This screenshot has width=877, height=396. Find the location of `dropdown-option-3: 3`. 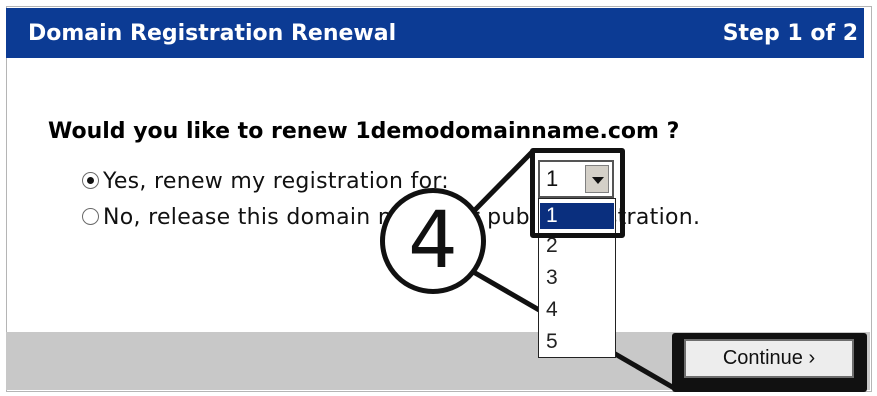

dropdown-option-3: 3 is located at coordinates (577, 278).